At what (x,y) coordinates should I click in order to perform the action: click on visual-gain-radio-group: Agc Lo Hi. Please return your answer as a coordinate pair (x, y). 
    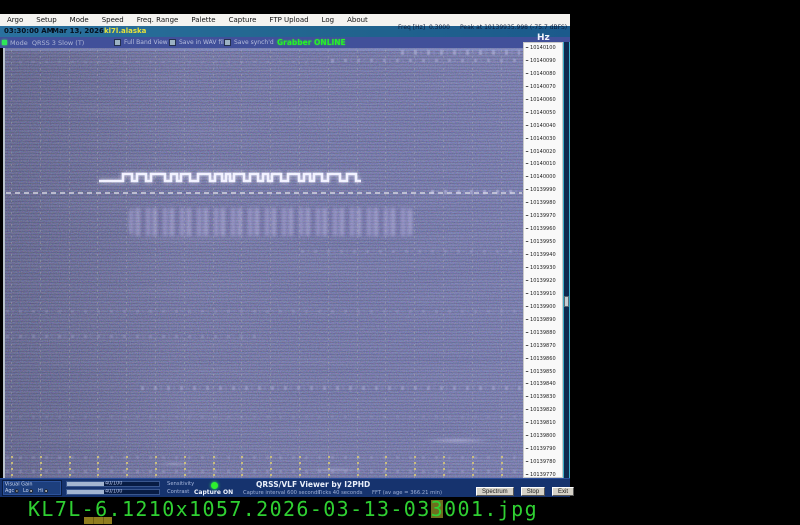
    Looking at the image, I should click on (32, 491).